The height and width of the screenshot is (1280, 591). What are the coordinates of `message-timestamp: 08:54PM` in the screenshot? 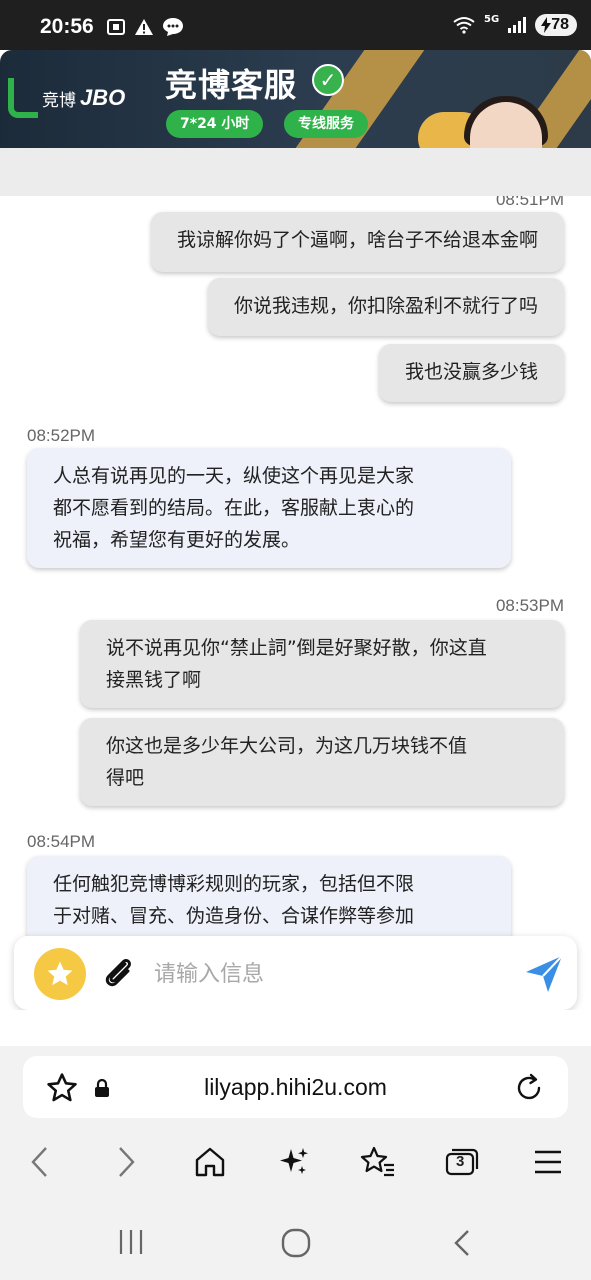 It's located at (61, 841).